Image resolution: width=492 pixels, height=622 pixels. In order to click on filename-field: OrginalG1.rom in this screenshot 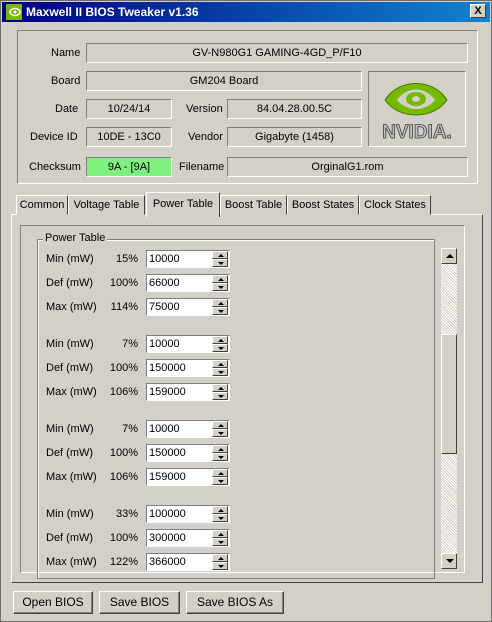, I will do `click(347, 167)`.